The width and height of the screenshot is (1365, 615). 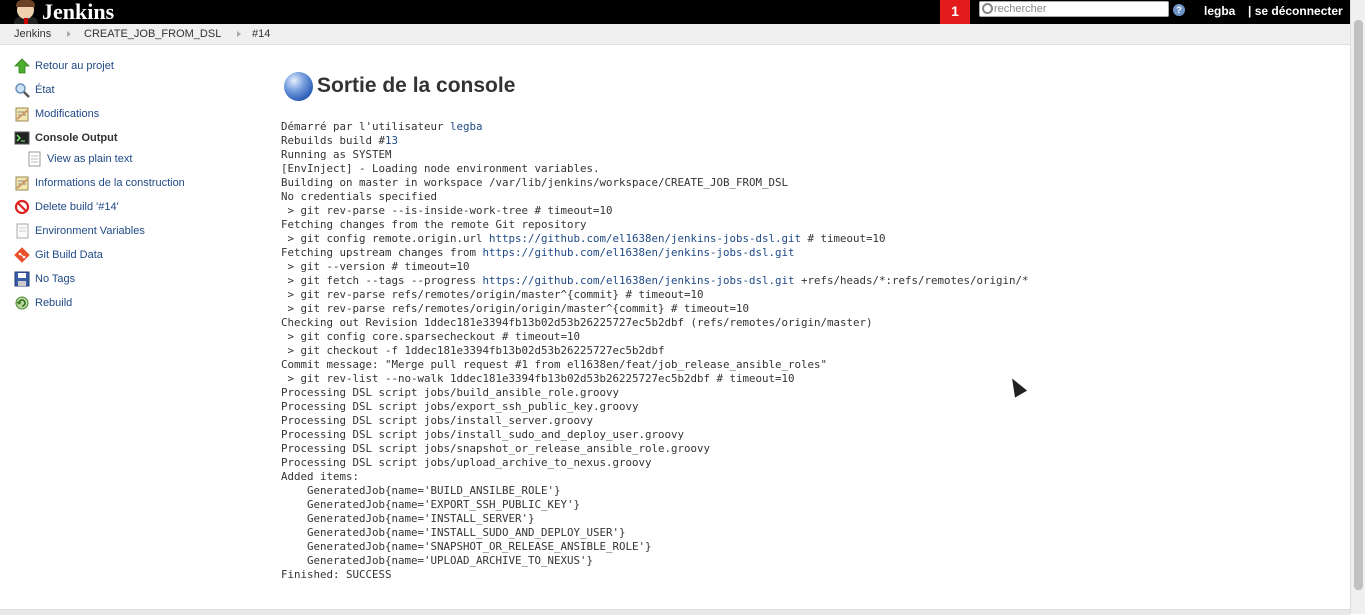 What do you see at coordinates (54, 303) in the screenshot?
I see `sidebar-item-label: Rebuild` at bounding box center [54, 303].